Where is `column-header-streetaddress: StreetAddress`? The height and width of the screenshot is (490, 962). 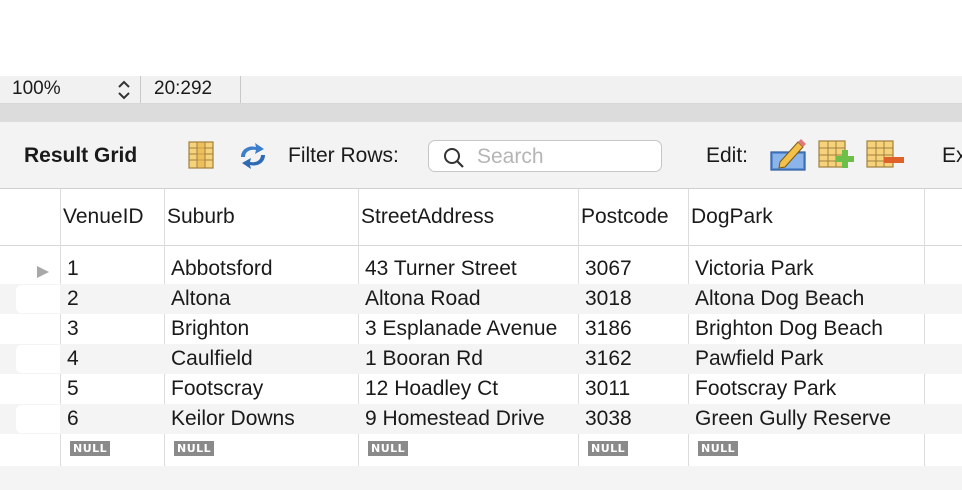 column-header-streetaddress: StreetAddress is located at coordinates (427, 217).